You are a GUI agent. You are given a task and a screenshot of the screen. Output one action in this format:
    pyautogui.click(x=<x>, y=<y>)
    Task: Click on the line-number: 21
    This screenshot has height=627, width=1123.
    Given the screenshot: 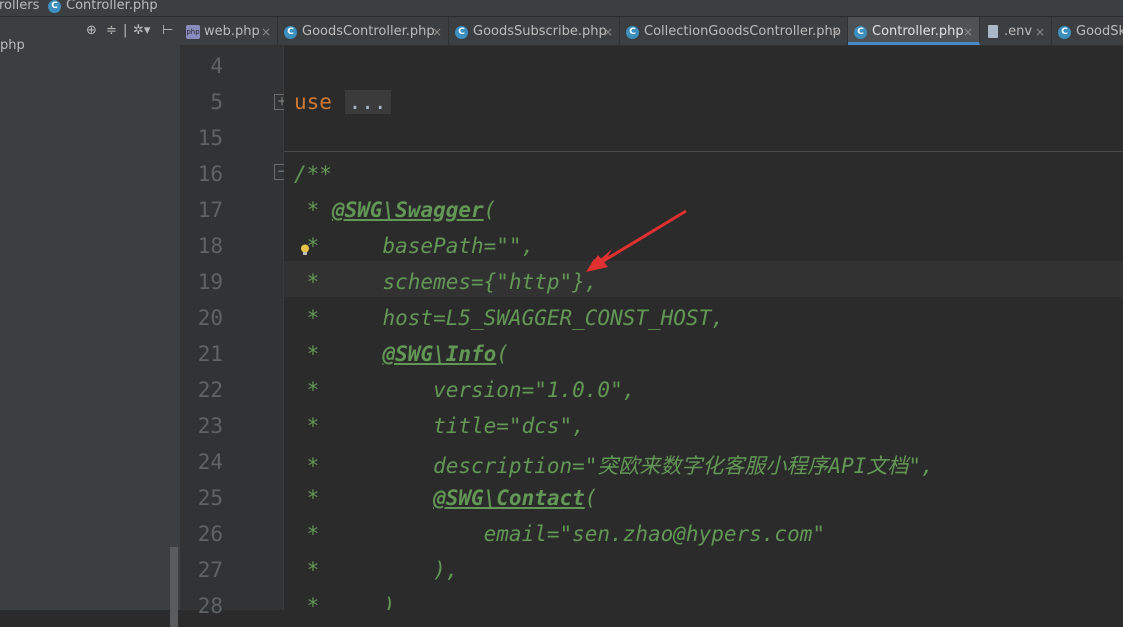 What is the action you would take?
    pyautogui.click(x=210, y=354)
    